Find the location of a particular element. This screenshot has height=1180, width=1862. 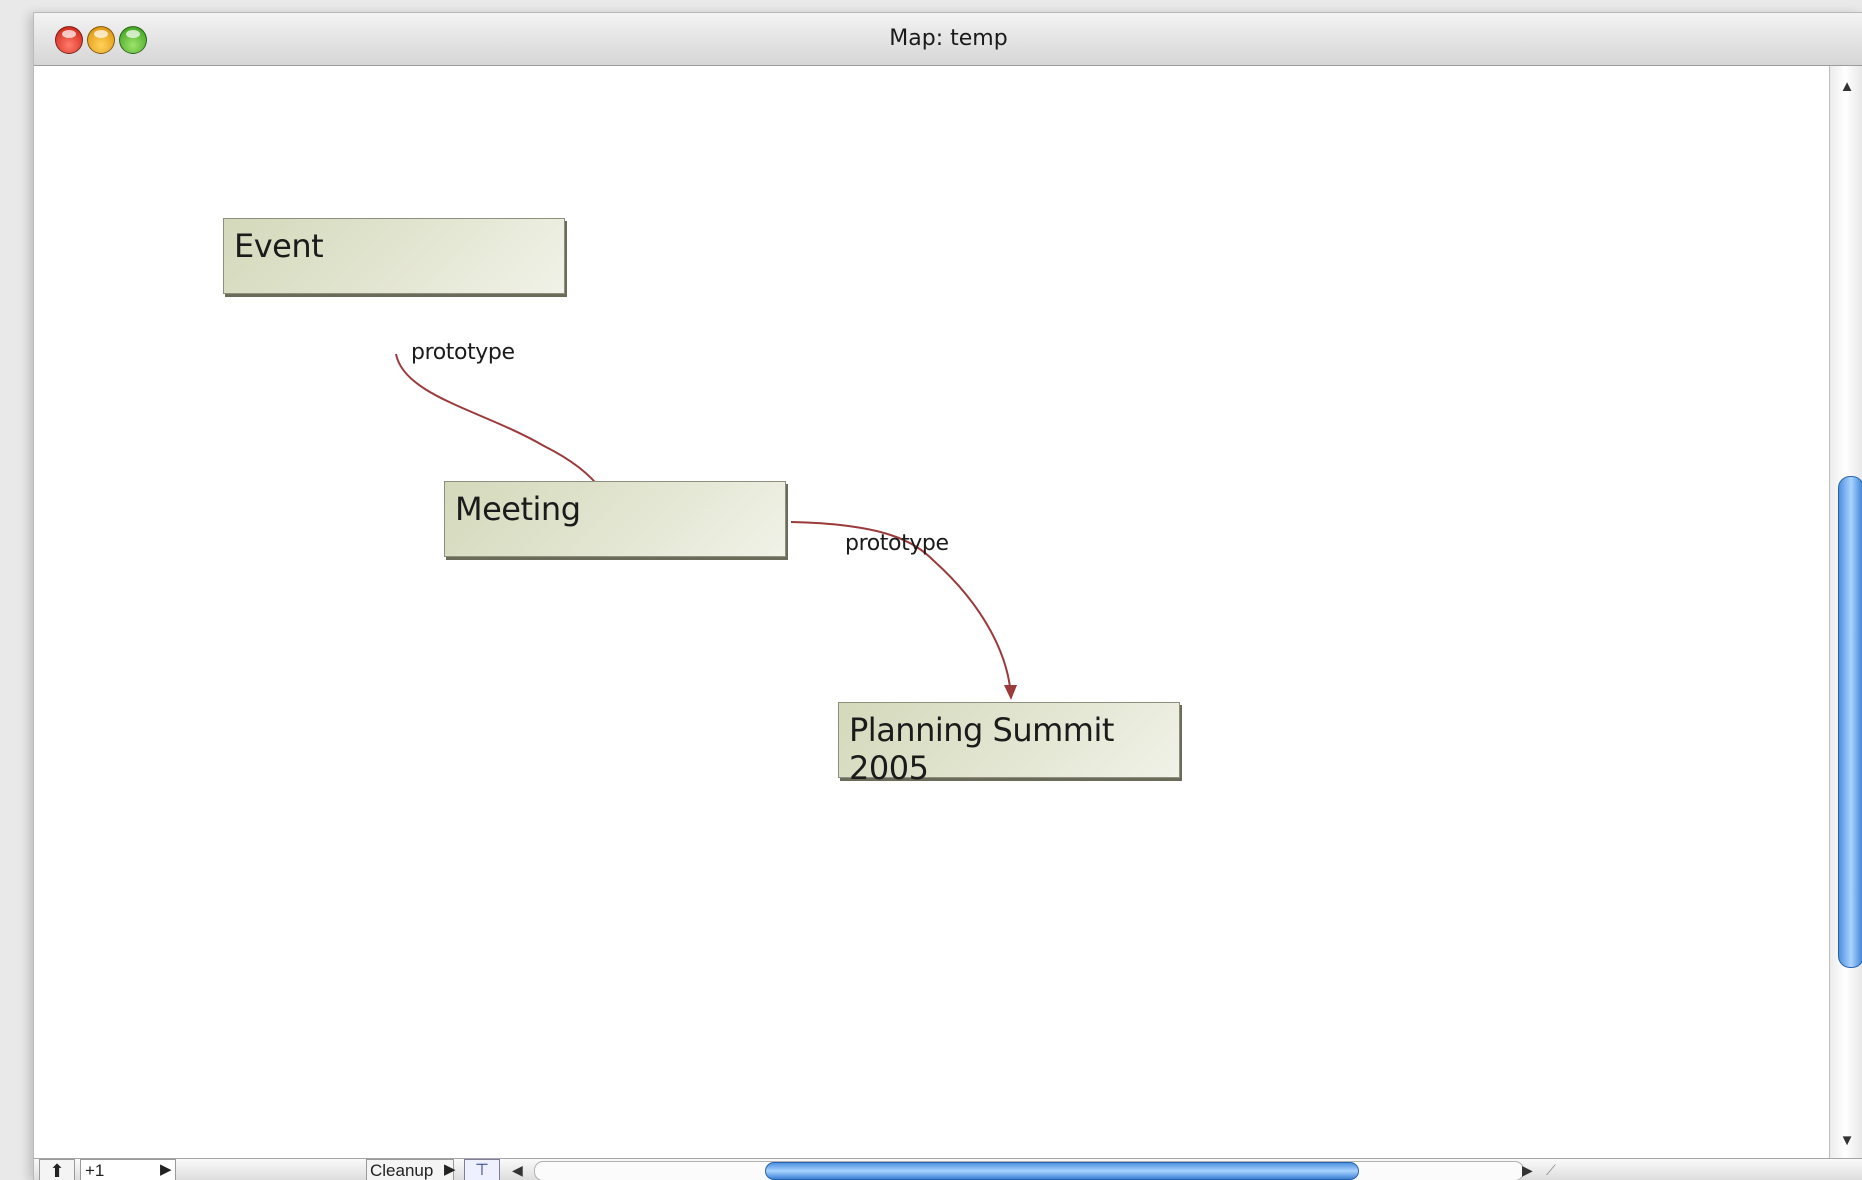

map-node-event: Event is located at coordinates (394, 256).